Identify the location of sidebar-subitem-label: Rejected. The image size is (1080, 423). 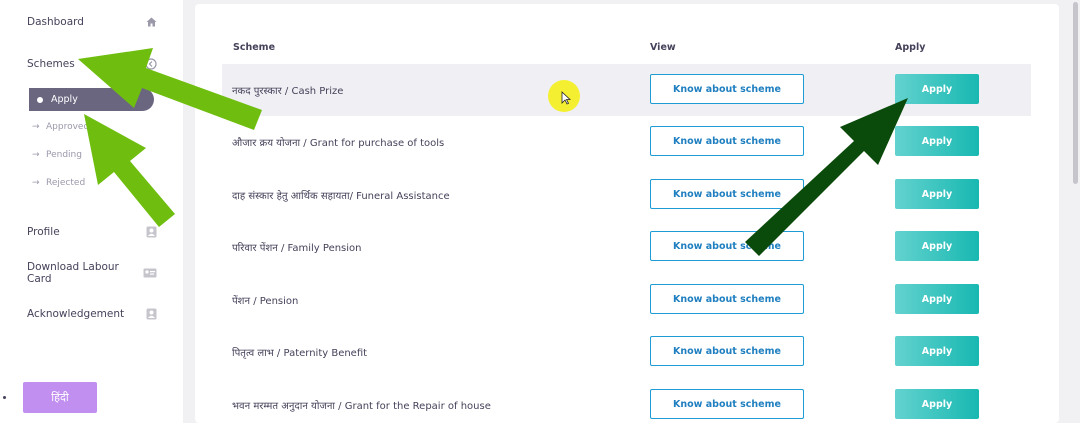
(66, 183).